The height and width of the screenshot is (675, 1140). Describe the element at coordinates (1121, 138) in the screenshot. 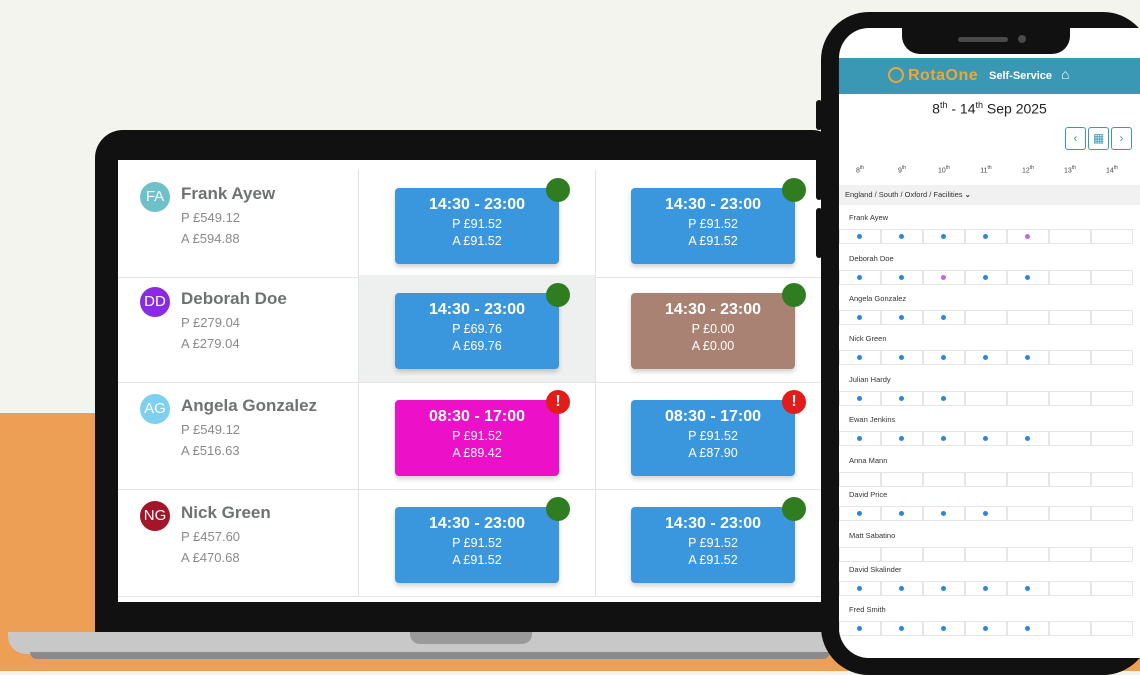

I see `next-week-button: ›` at that location.